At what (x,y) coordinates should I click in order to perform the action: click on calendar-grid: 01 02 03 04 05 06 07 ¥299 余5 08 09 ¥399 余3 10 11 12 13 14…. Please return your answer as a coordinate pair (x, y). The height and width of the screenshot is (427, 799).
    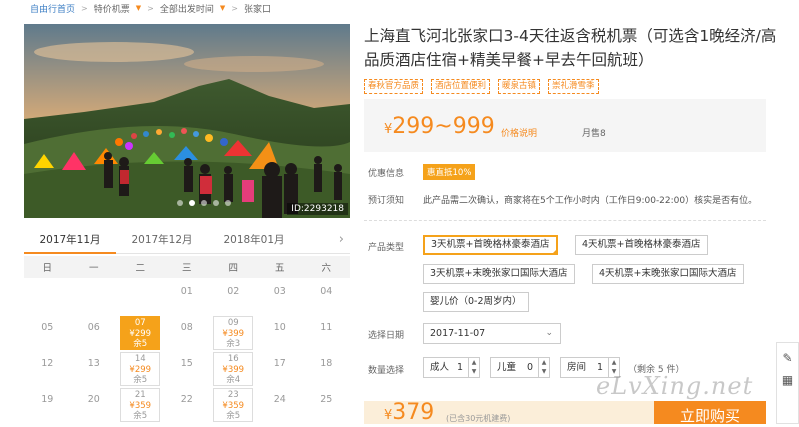
    Looking at the image, I should click on (187, 350).